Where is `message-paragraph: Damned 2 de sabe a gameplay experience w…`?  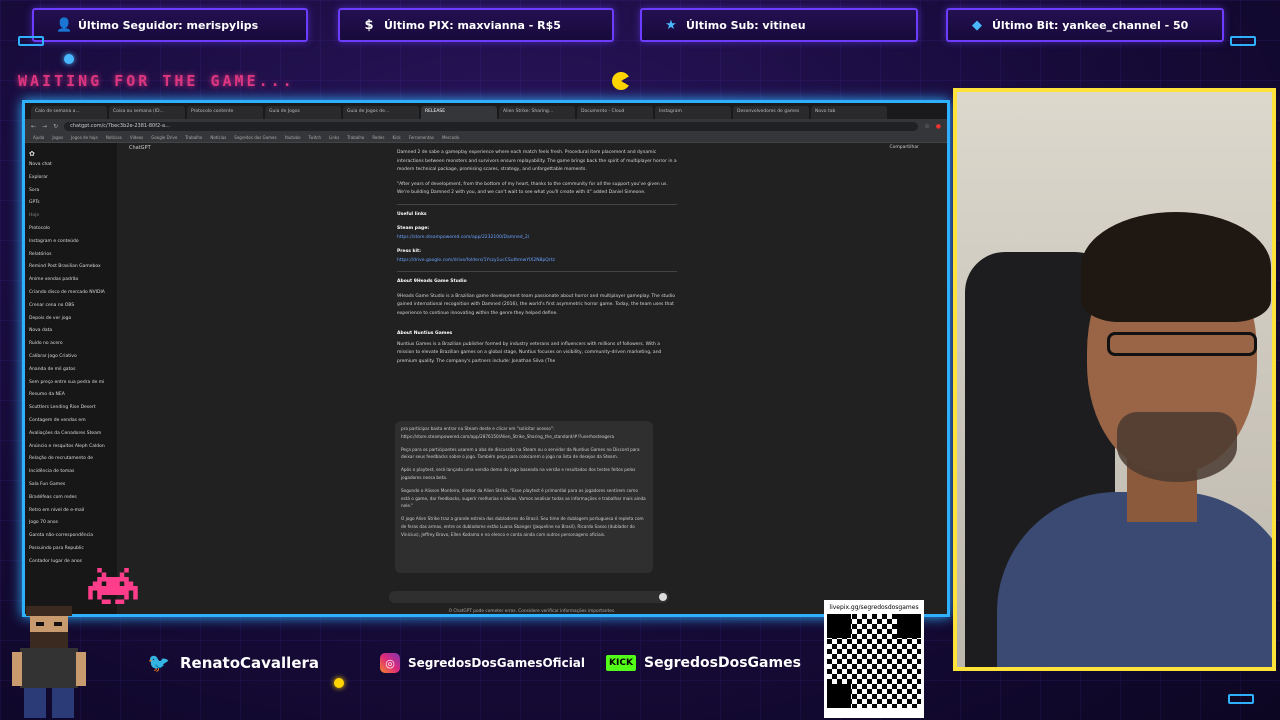 message-paragraph: Damned 2 de sabe a gameplay experience w… is located at coordinates (537, 161).